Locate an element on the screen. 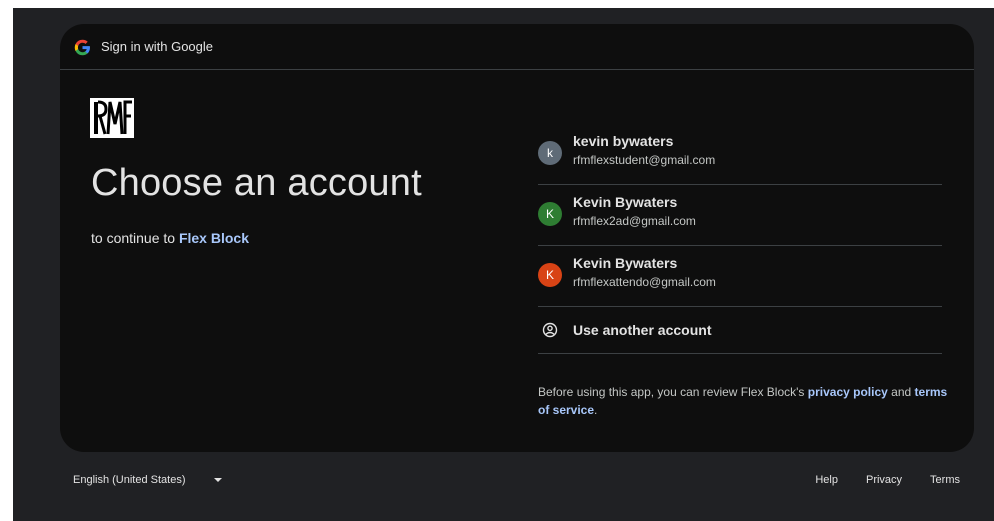 This screenshot has height=521, width=994. continue-prefix: to continue to is located at coordinates (133, 238).